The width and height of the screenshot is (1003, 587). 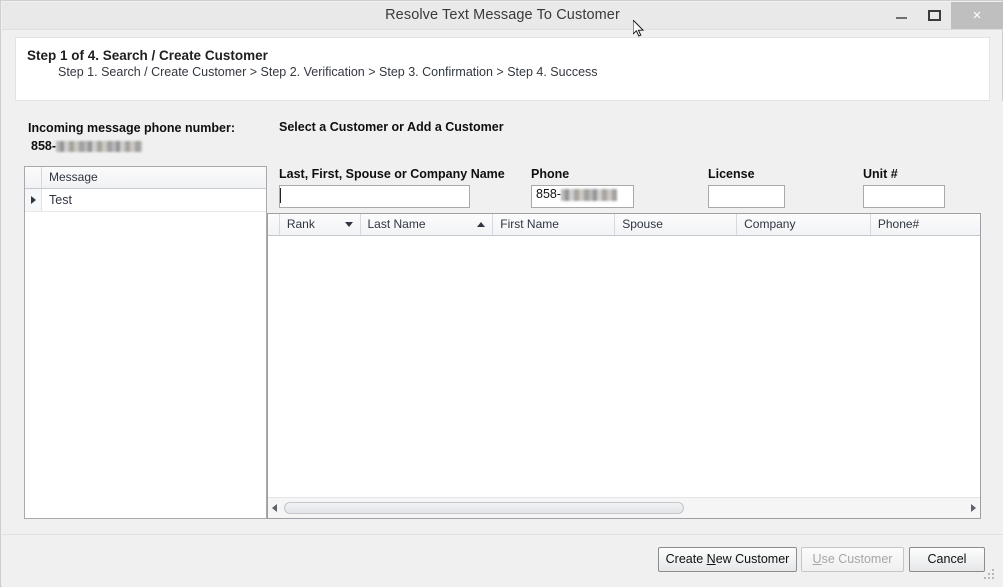 I want to click on column-header-rank-label: Rank, so click(x=300, y=224).